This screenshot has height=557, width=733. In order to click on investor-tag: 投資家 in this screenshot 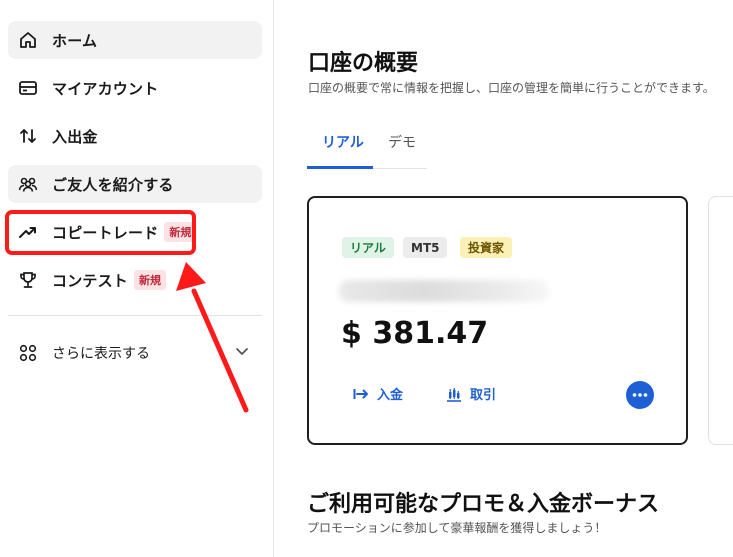, I will do `click(486, 247)`.